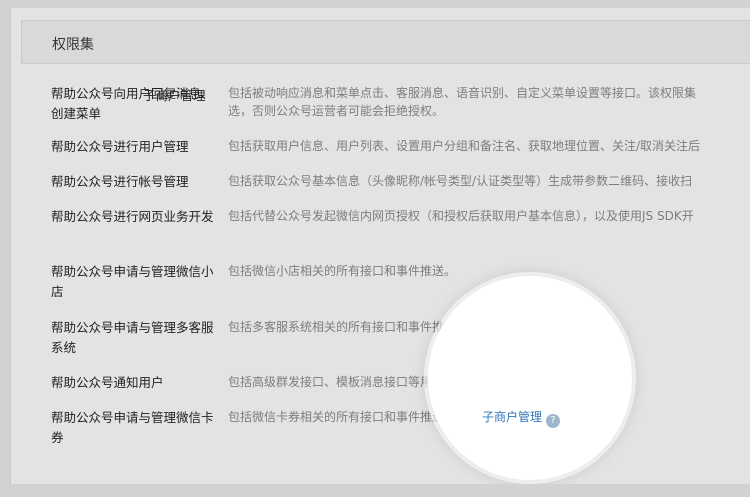 This screenshot has height=497, width=750. I want to click on submerchant-link-group: 子商户管理?, so click(521, 418).